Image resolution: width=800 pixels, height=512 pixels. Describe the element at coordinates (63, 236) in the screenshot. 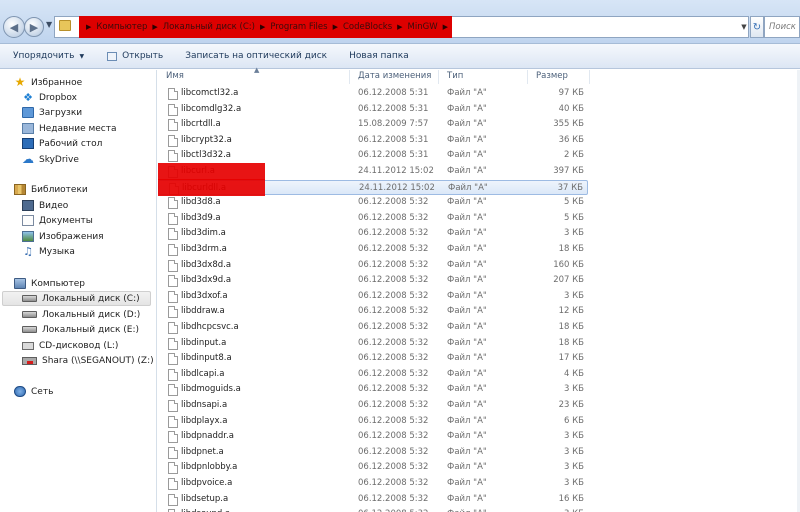

I see `nav-pictures: Изображения` at that location.